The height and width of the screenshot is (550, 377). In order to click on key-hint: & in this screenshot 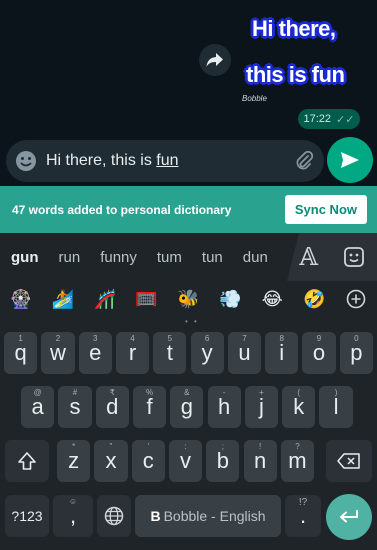, I will do `click(187, 392)`.